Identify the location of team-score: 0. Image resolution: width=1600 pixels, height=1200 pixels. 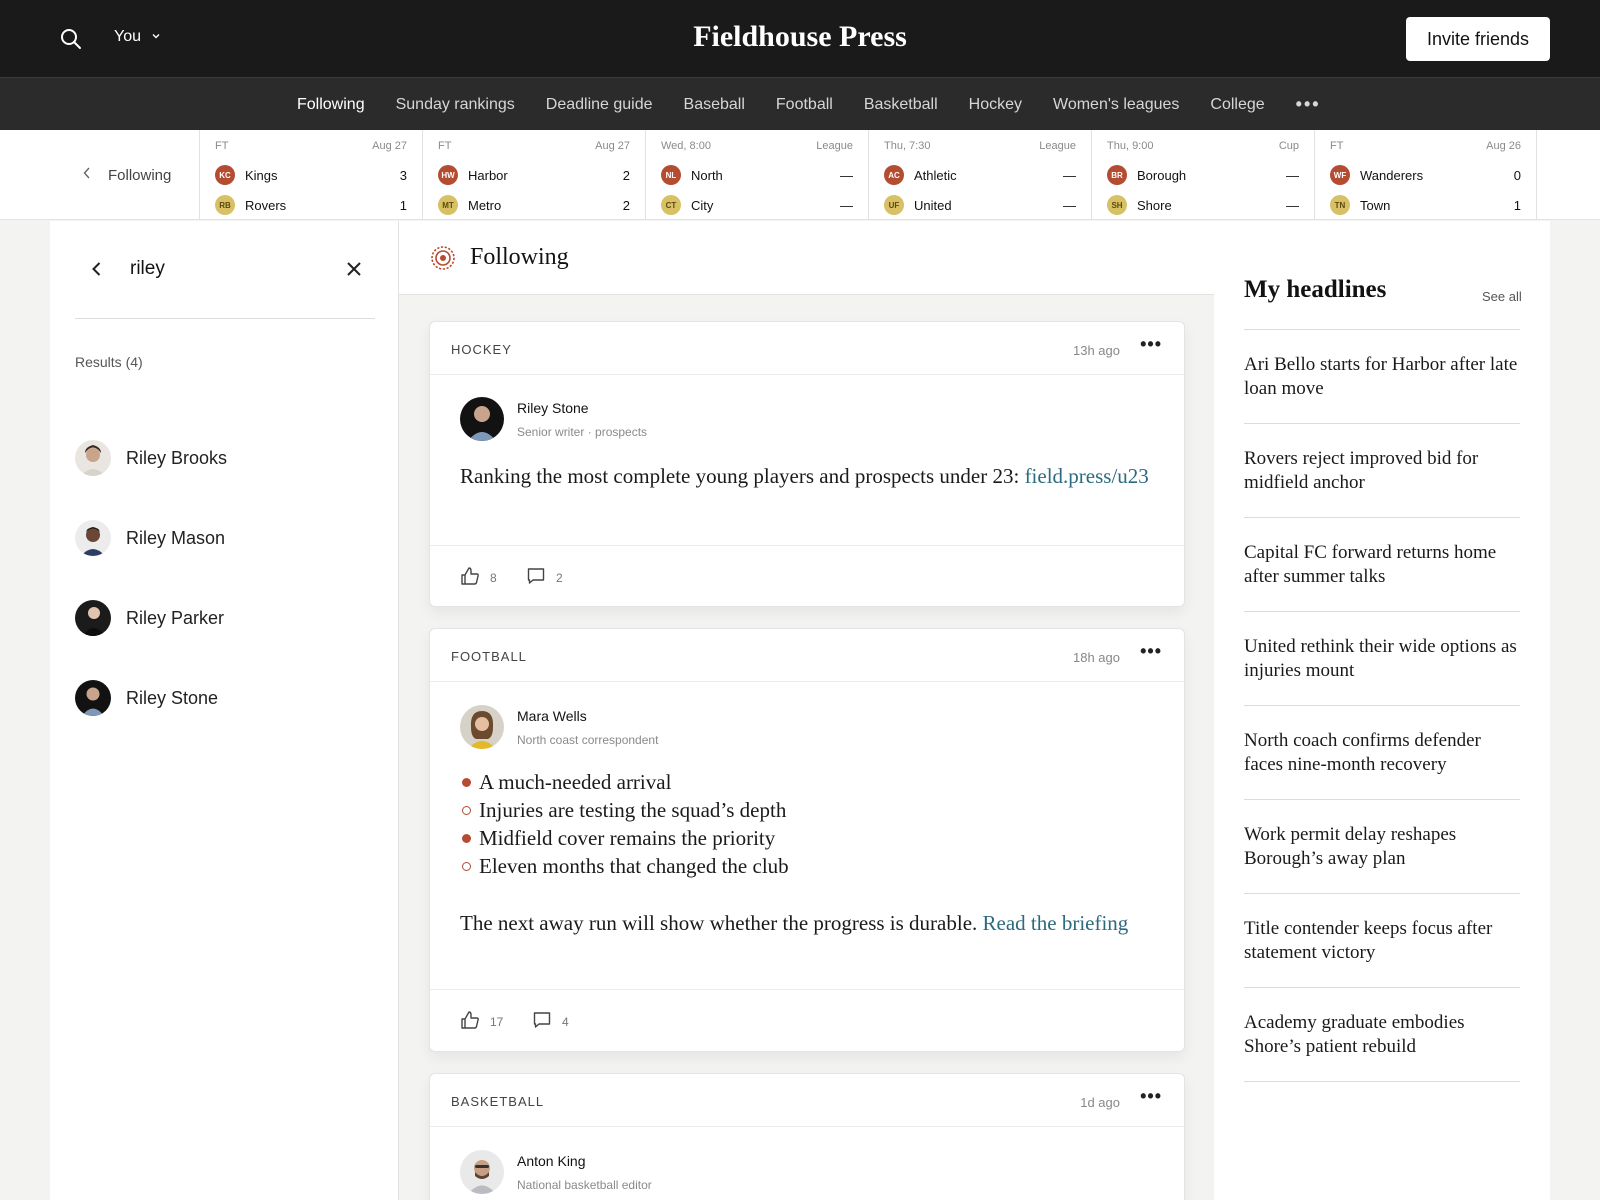
(1517, 175).